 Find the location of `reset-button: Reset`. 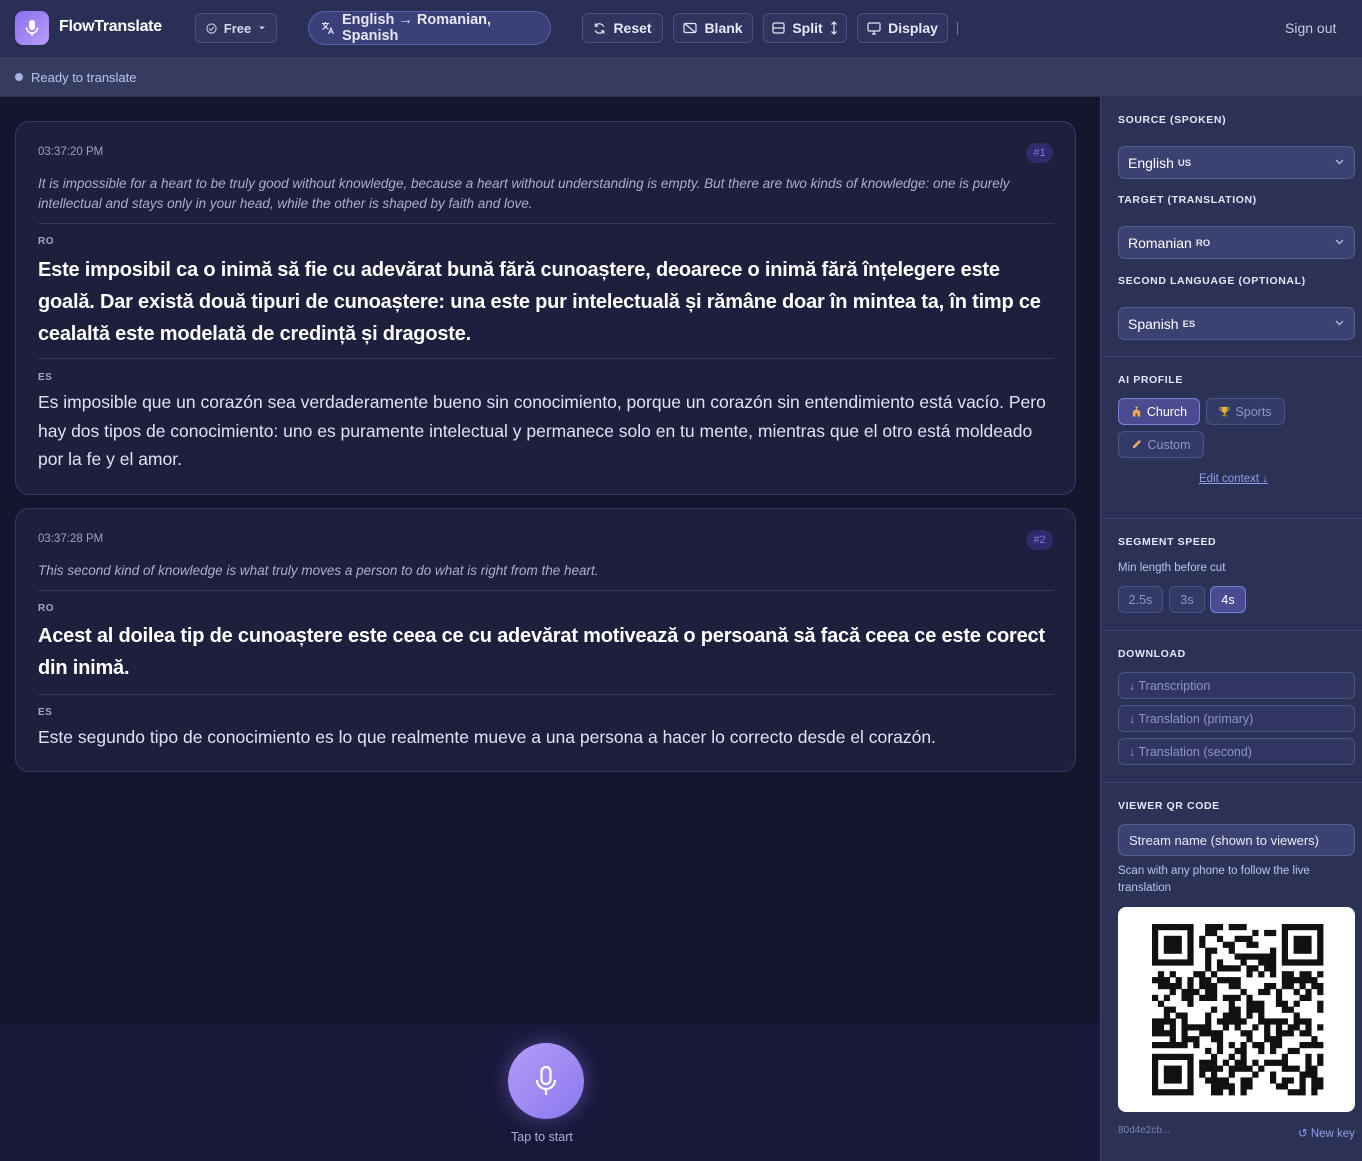

reset-button: Reset is located at coordinates (622, 28).